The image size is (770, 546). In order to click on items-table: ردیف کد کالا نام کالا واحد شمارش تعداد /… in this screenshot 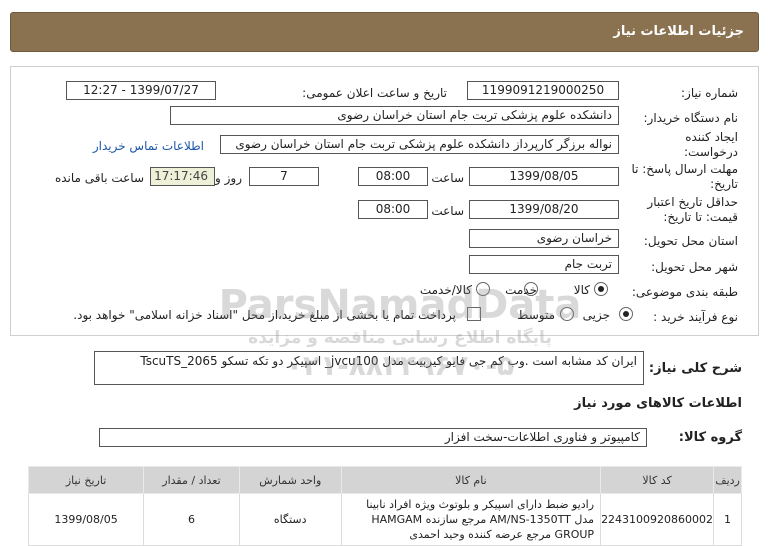, I will do `click(384, 506)`.